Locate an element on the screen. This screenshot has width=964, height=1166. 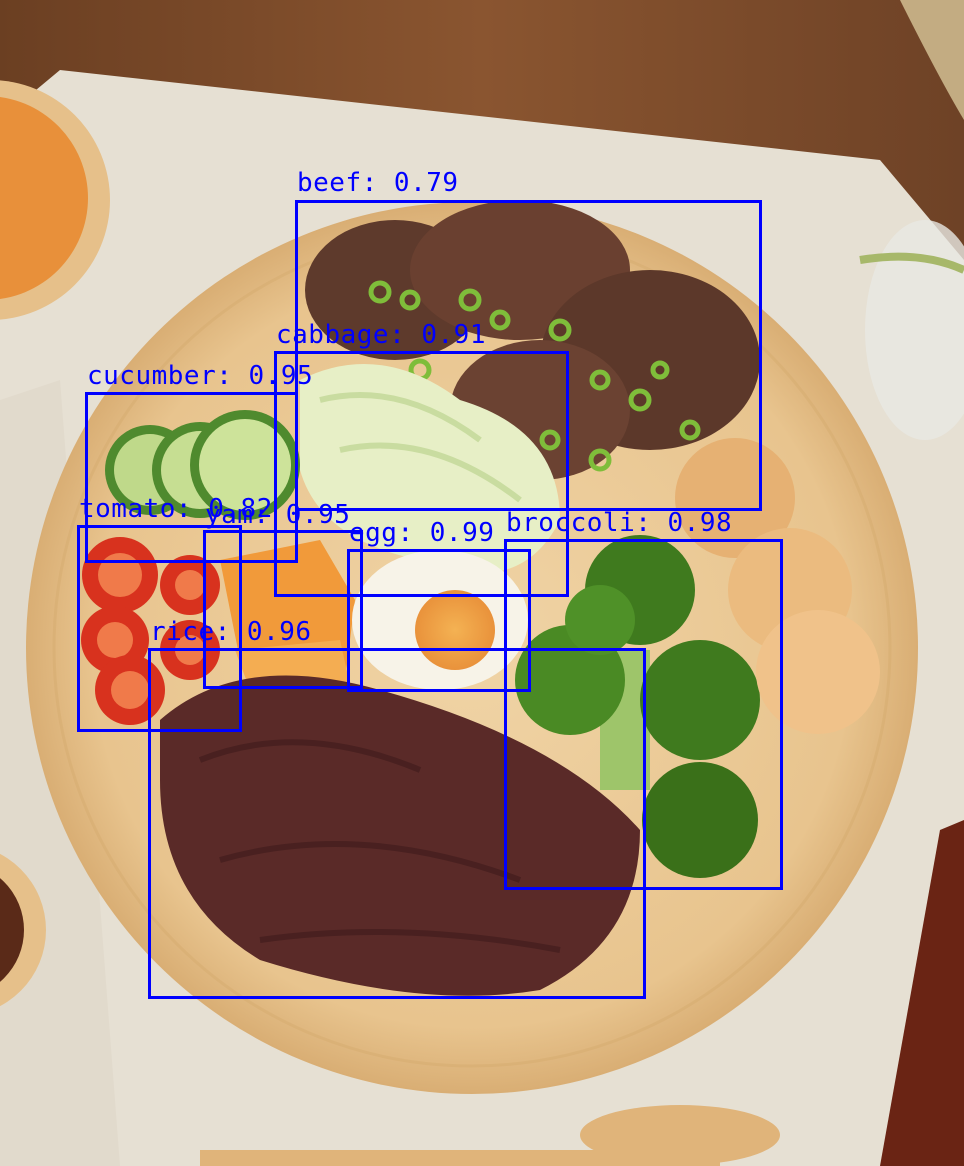
bbox-label-cucumber: cucumber: 0.95 is located at coordinates (200, 376).